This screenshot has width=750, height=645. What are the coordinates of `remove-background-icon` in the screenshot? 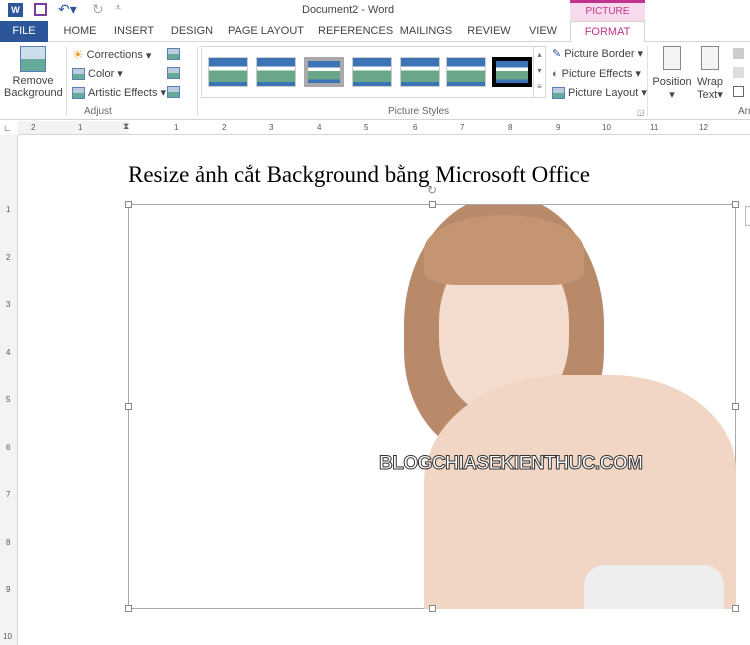 It's located at (33, 59).